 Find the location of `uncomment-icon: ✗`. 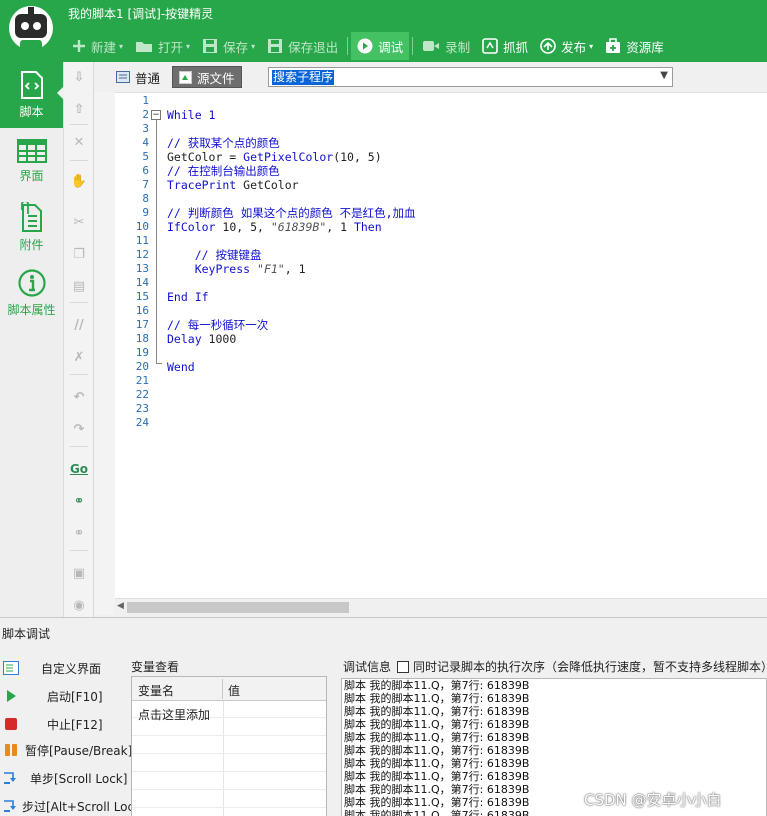

uncomment-icon: ✗ is located at coordinates (79, 357).